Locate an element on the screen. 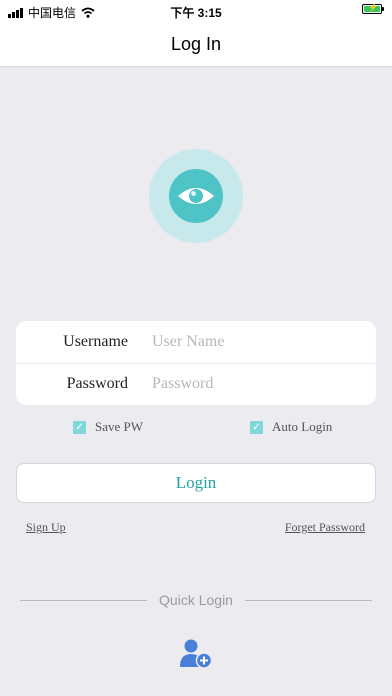  divider-line-left is located at coordinates (84, 600).